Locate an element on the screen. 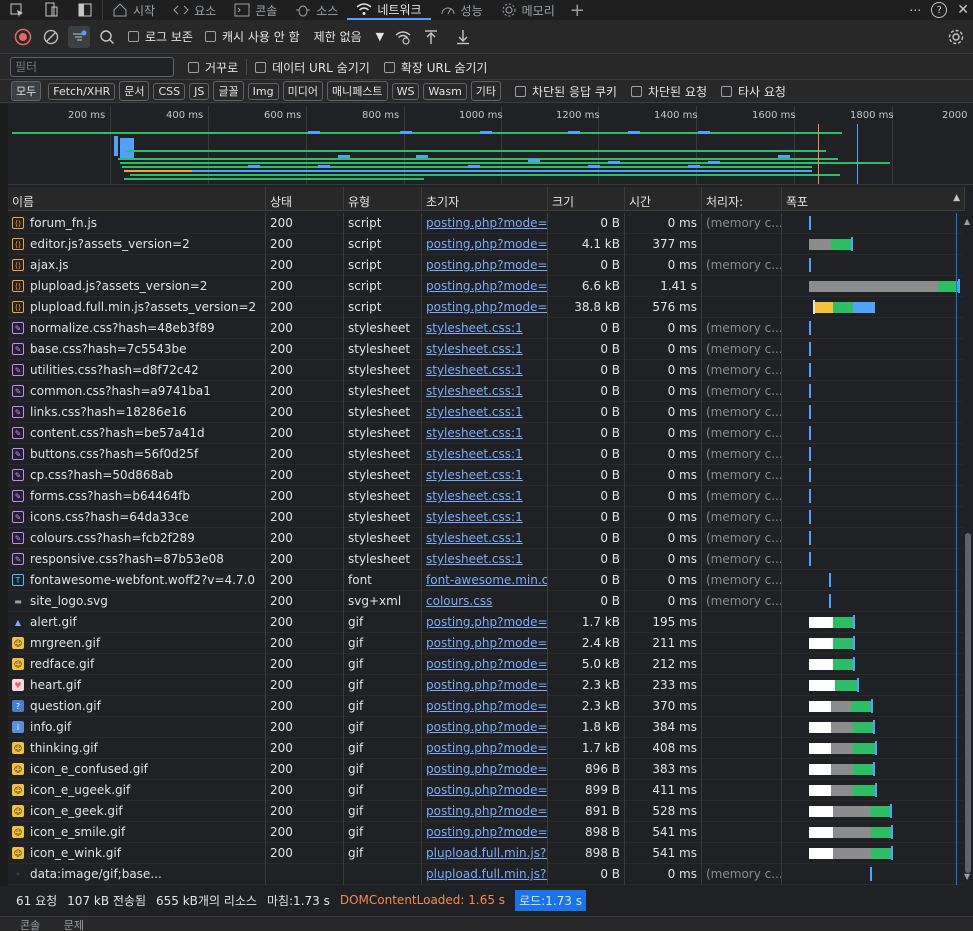 This screenshot has width=973, height=931. record-stop-icon is located at coordinates (23, 37).